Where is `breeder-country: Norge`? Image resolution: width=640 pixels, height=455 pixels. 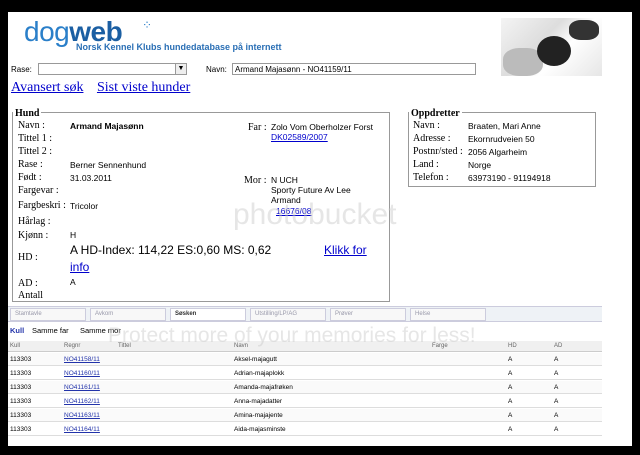
breeder-country: Norge is located at coordinates (480, 165).